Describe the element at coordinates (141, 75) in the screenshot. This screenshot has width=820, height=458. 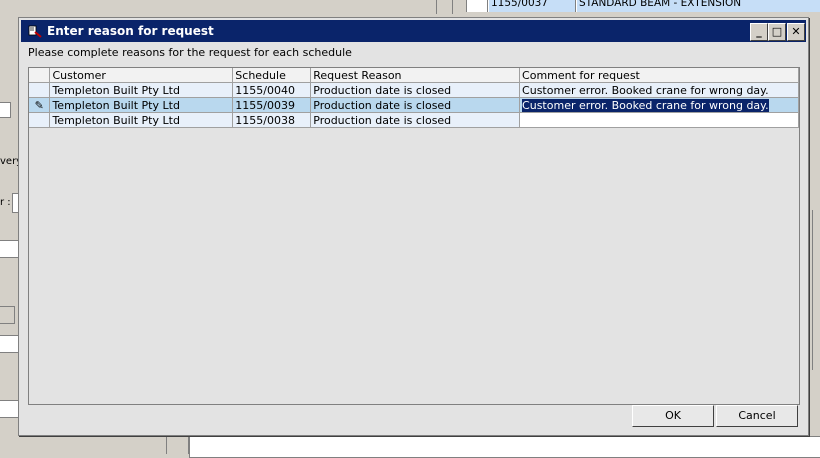
I see `column-header-customer: Customer` at that location.